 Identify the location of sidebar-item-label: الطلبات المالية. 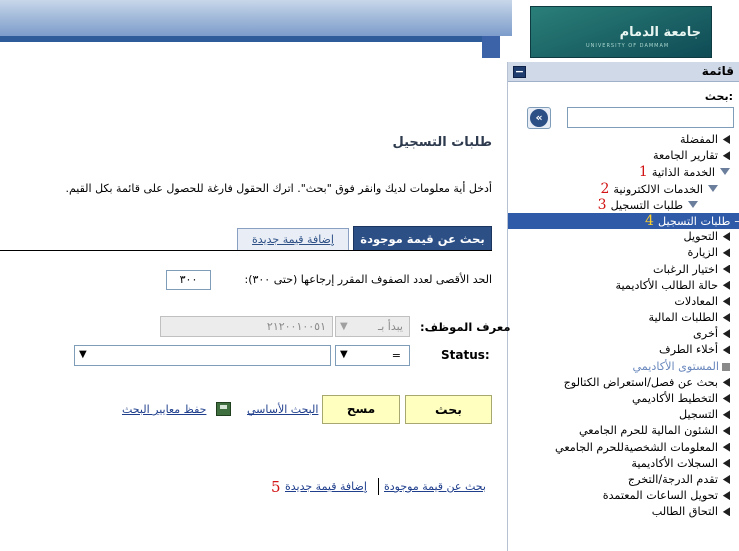
(683, 318).